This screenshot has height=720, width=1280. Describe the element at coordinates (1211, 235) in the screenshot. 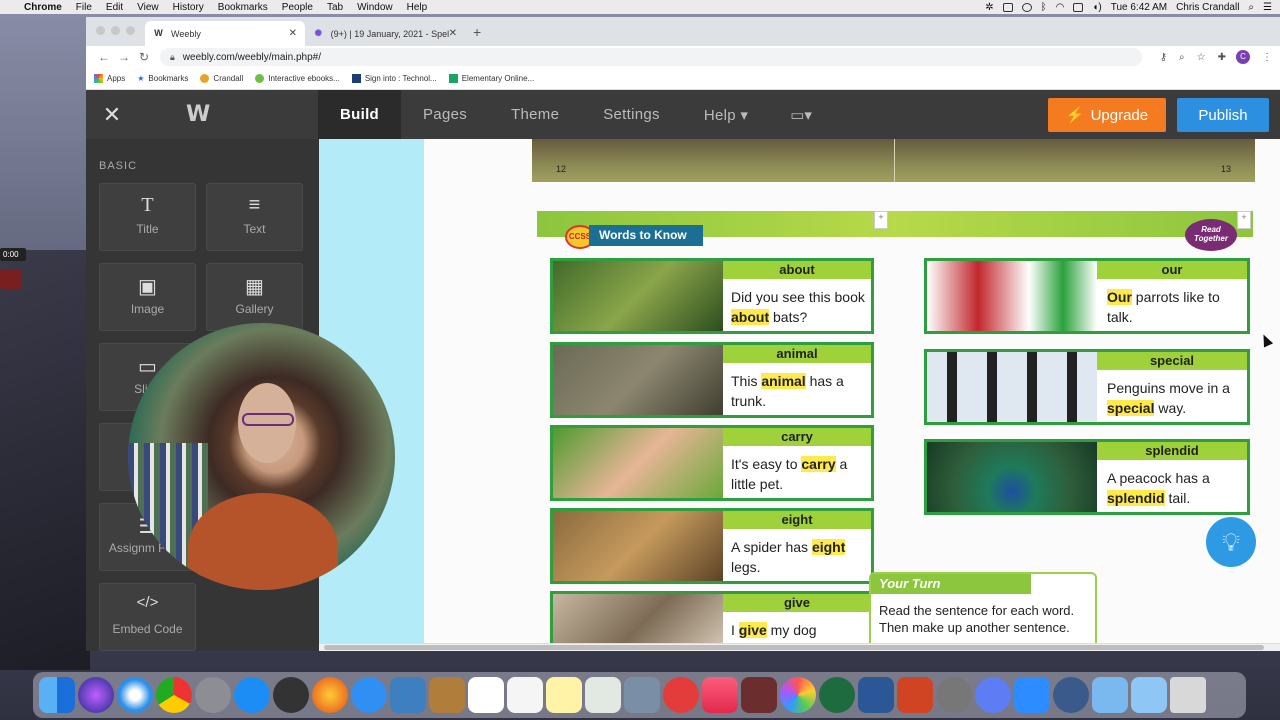

I see `read-together-badge: Read Together` at that location.